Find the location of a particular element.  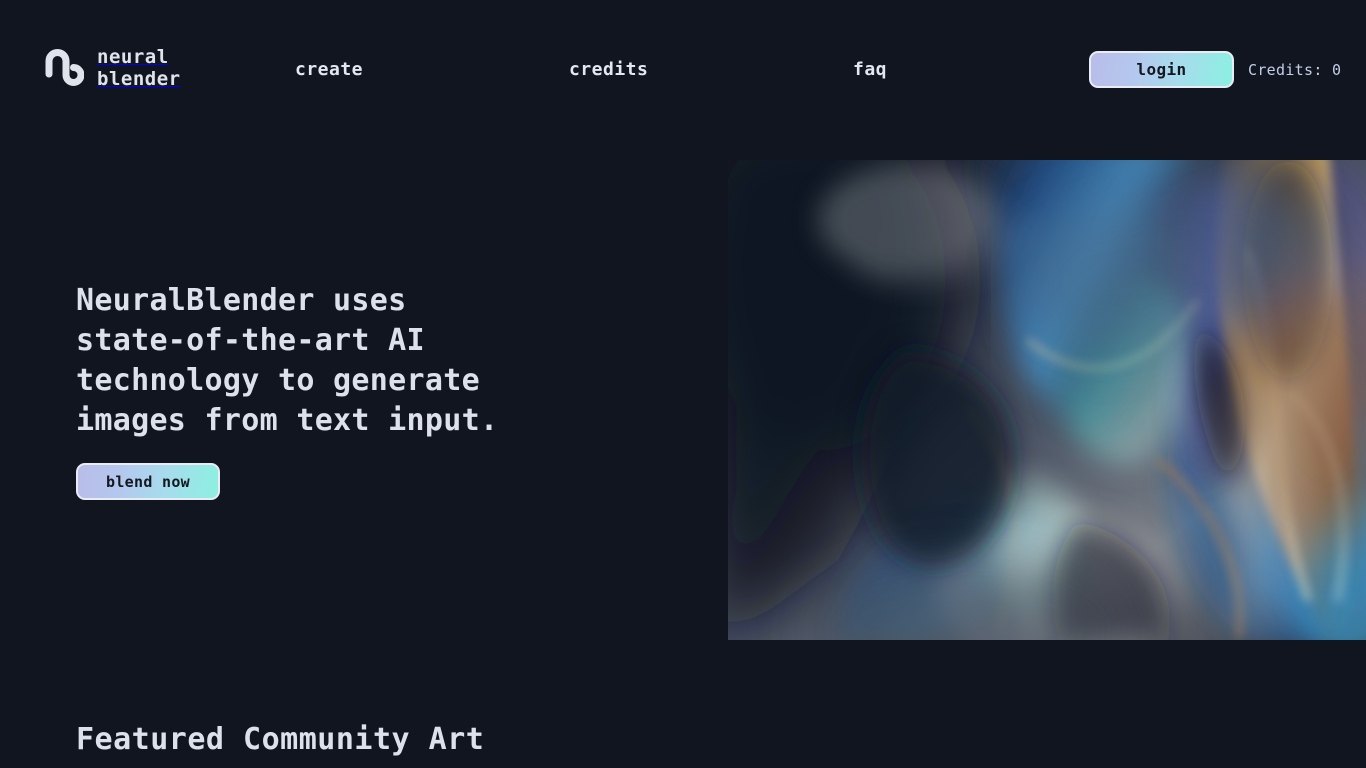

credits-balance: Credits: 0 is located at coordinates (1295, 70).